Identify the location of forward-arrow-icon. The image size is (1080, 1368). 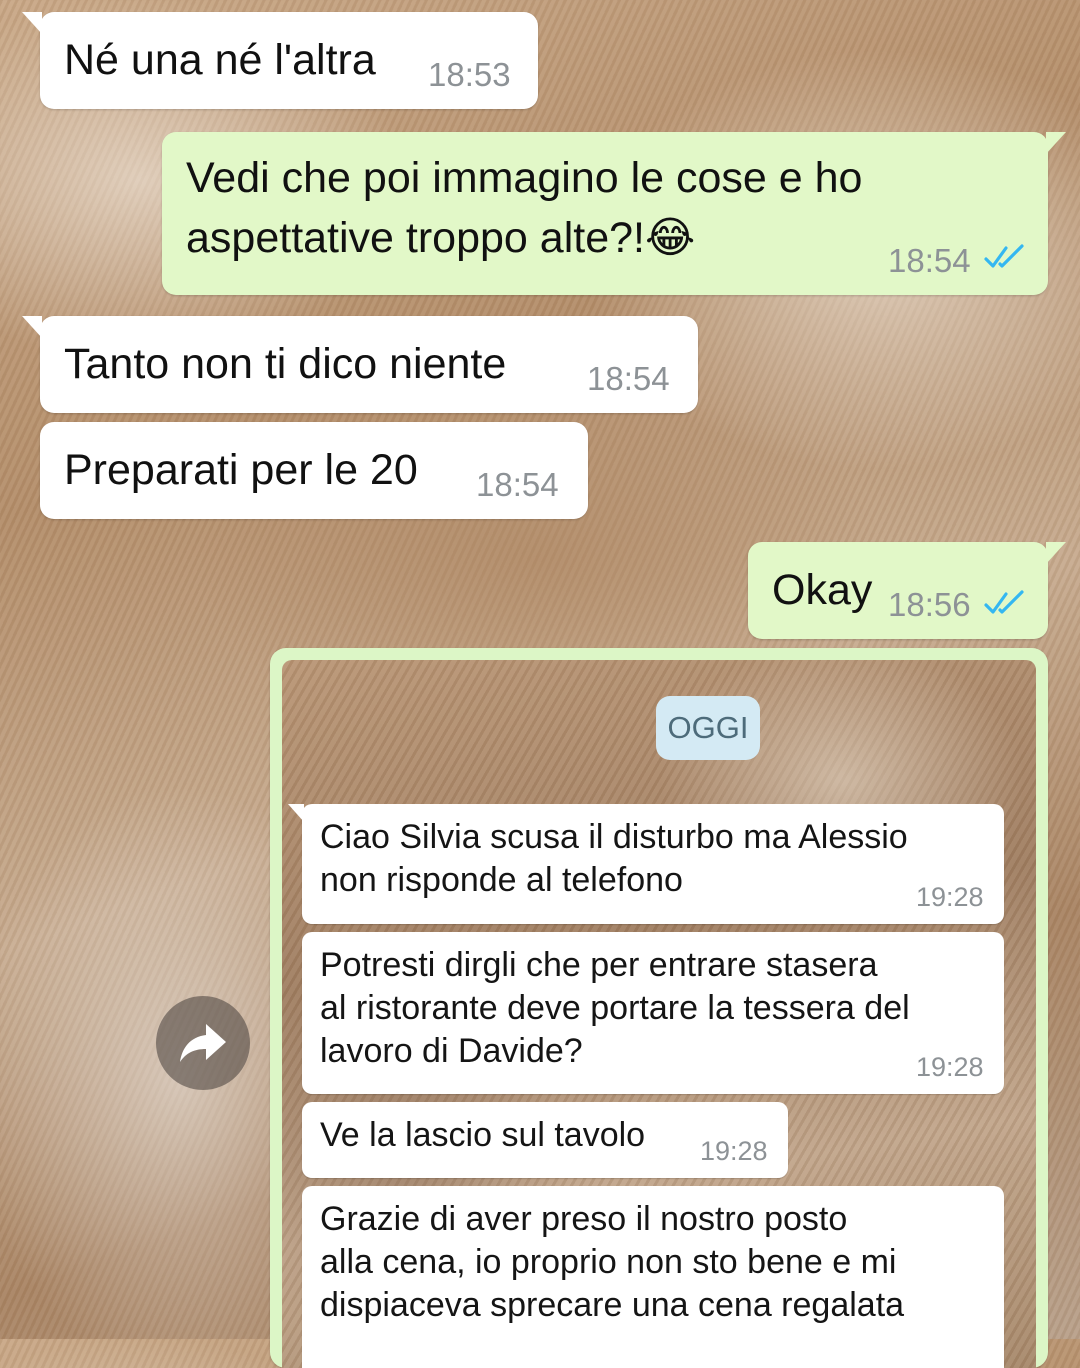
(203, 1043).